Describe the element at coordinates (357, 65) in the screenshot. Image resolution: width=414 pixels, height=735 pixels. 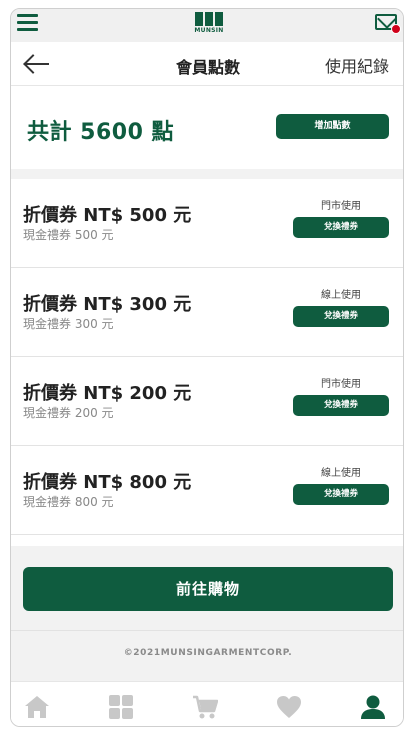
I see `usage-history-link: 使用紀錄` at that location.